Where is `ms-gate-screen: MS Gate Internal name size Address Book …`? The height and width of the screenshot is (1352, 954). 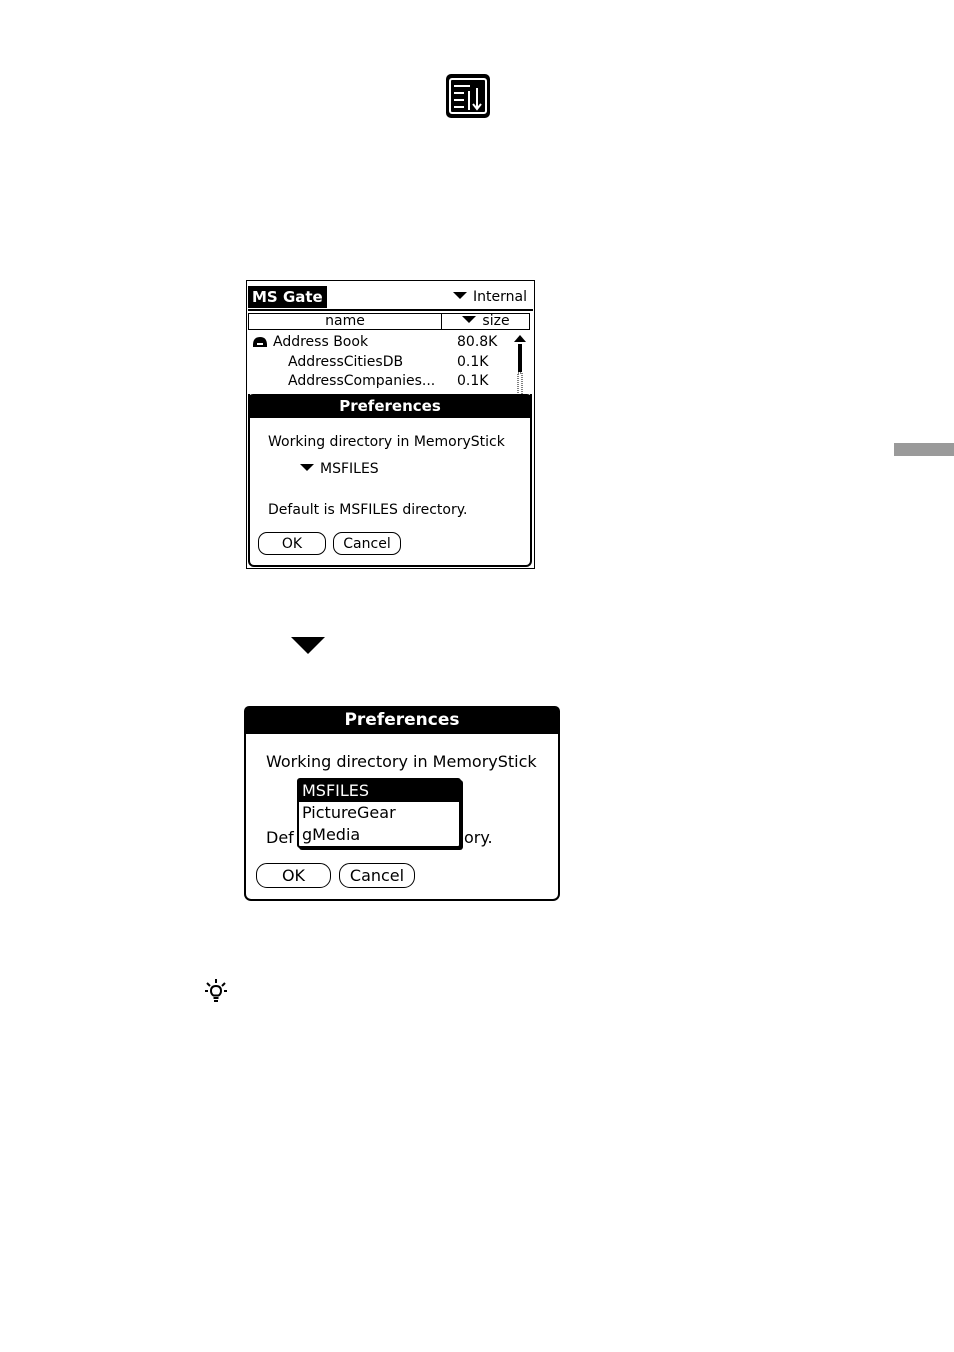 ms-gate-screen: MS Gate Internal name size Address Book … is located at coordinates (390, 424).